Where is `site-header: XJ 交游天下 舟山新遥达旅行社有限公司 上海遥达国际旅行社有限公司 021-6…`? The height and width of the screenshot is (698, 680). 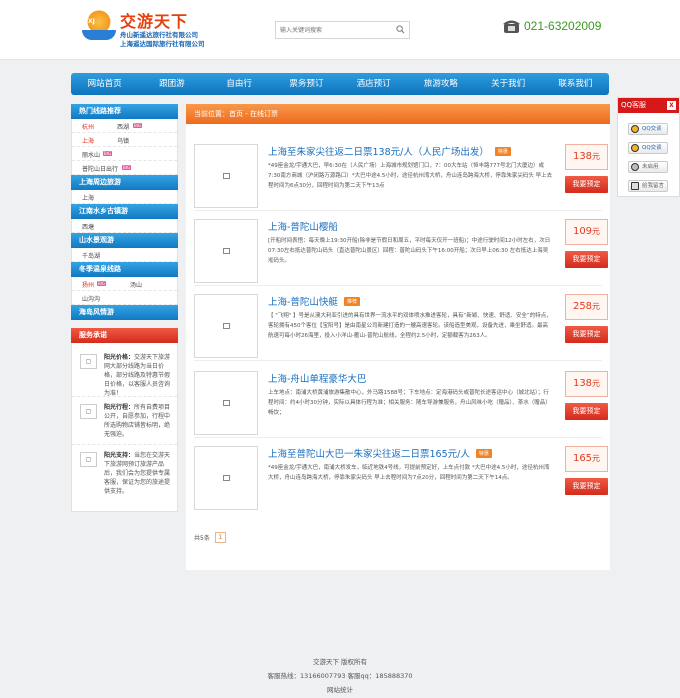 site-header: XJ 交游天下 舟山新遥达旅行社有限公司 上海遥达国际旅行社有限公司 021-6… is located at coordinates (340, 30).